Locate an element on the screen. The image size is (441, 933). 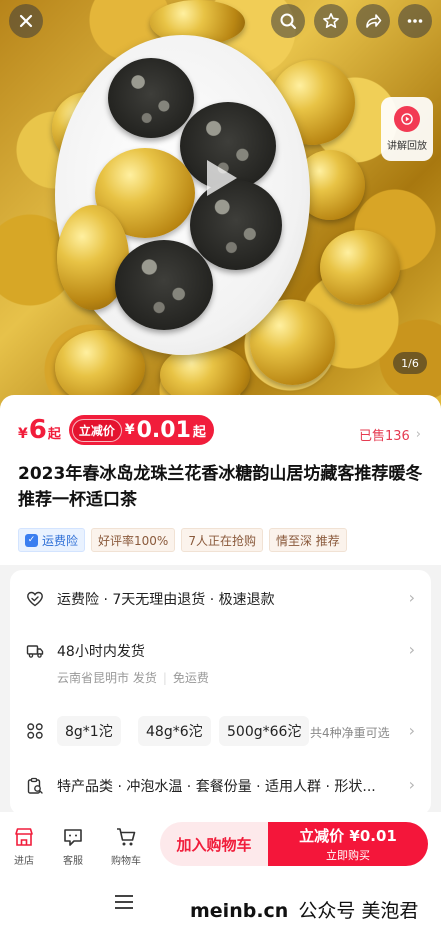
service-label: 客服 is located at coordinates (73, 861).